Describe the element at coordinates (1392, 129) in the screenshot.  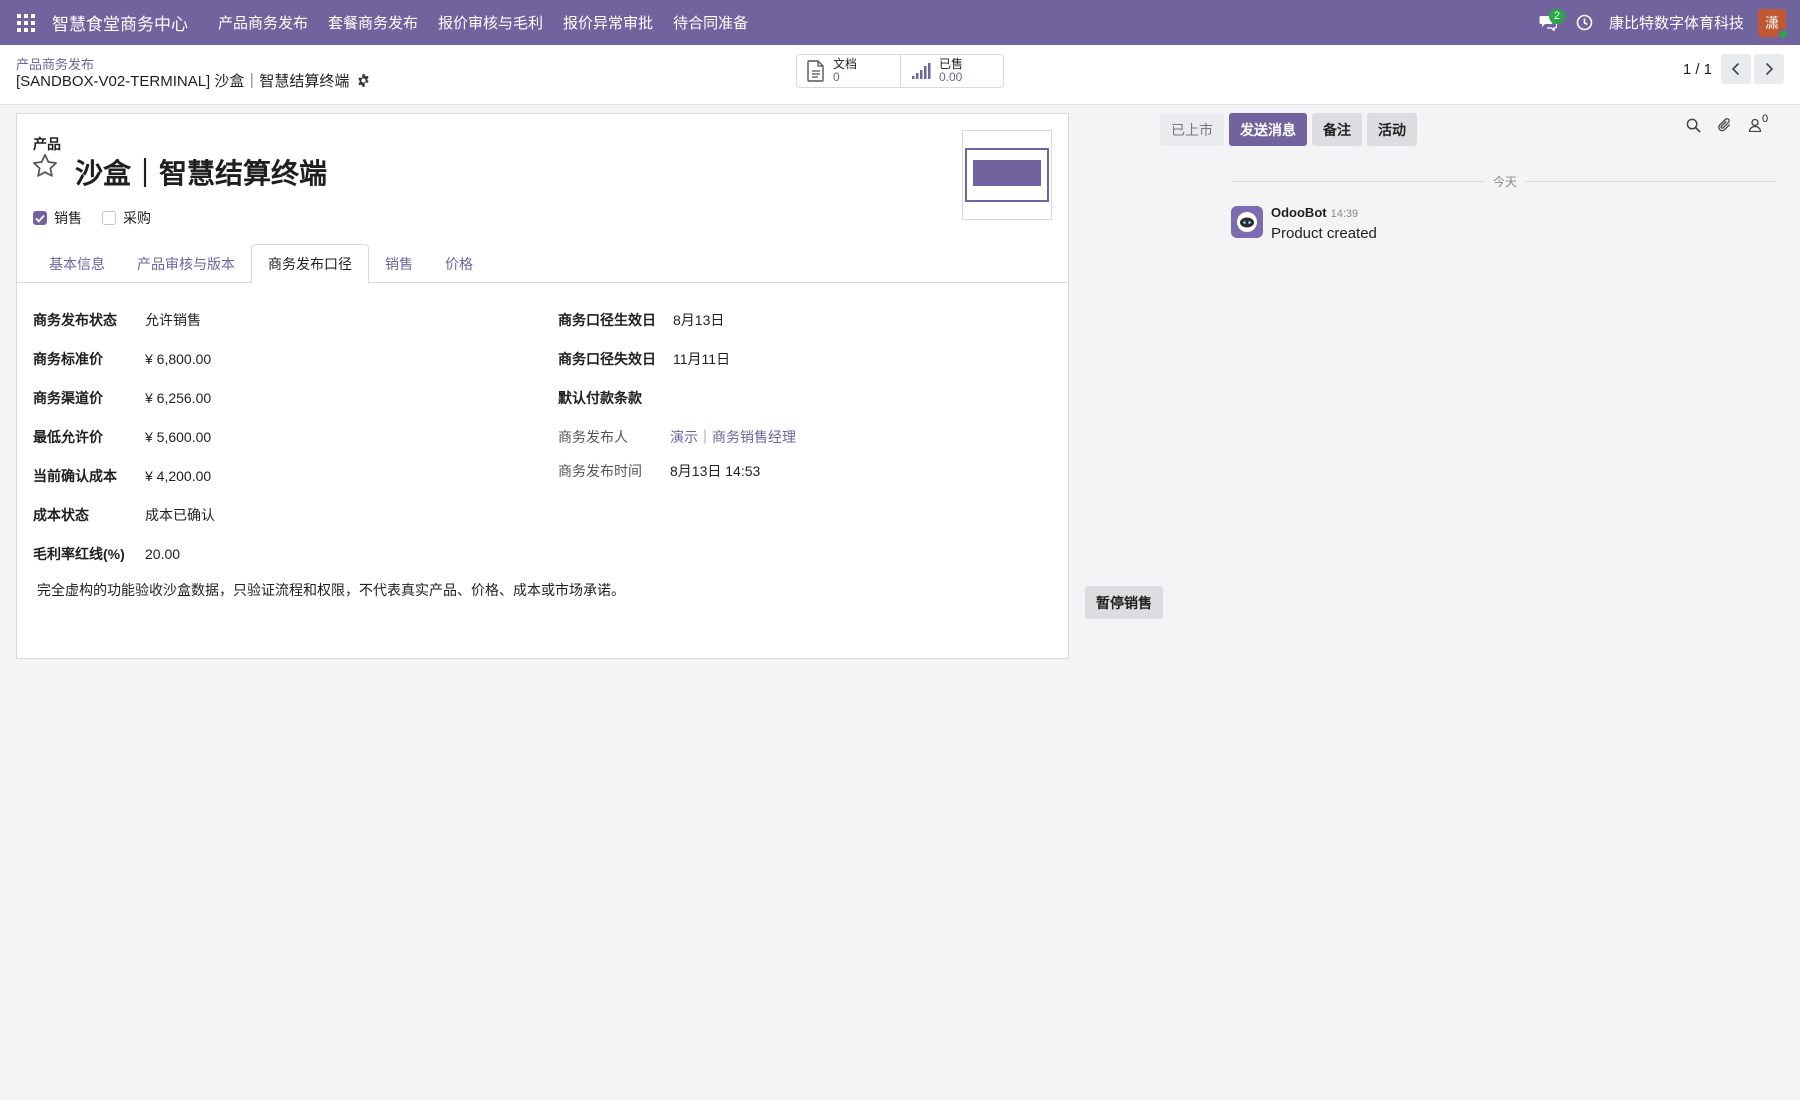
I see `activity-button: 活动` at that location.